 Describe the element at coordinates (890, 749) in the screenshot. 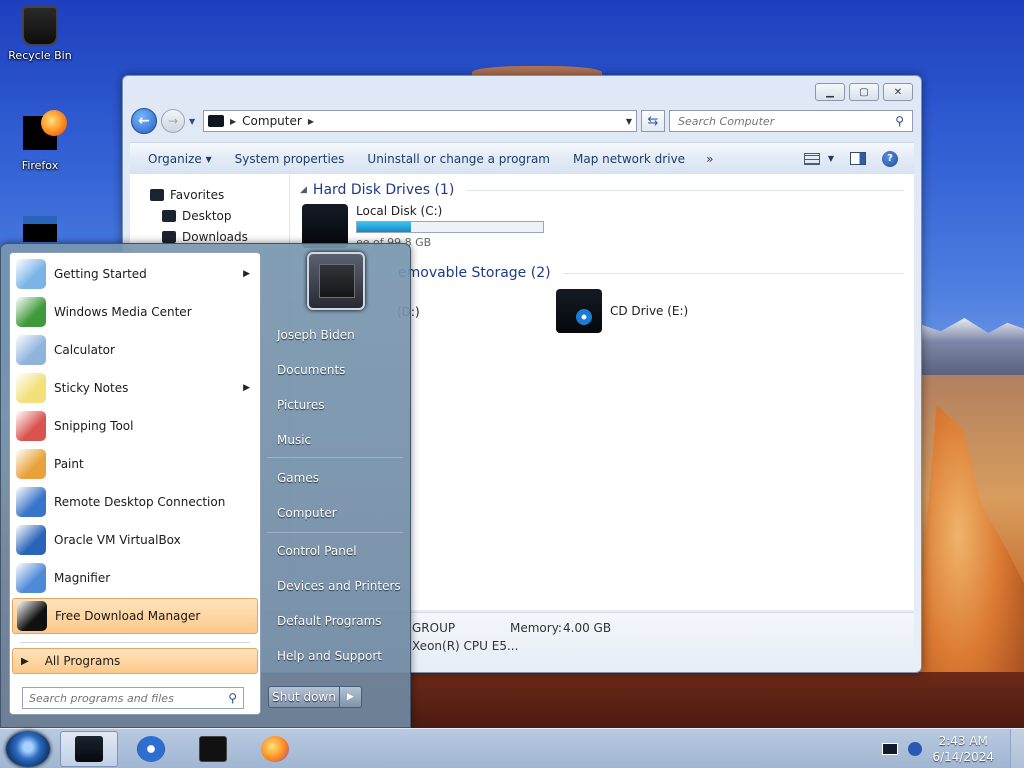

I see `network-icon` at that location.